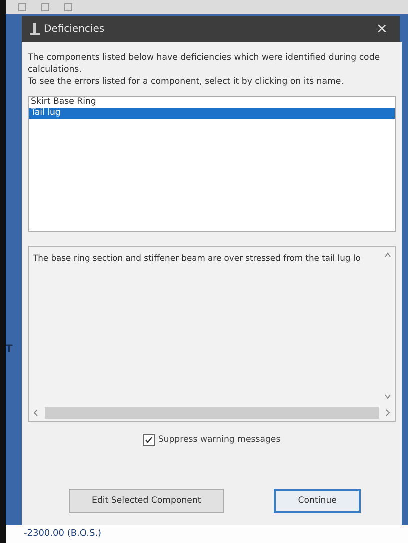 The image size is (408, 543). What do you see at coordinates (9, 349) in the screenshot?
I see `partial-label: T` at bounding box center [9, 349].